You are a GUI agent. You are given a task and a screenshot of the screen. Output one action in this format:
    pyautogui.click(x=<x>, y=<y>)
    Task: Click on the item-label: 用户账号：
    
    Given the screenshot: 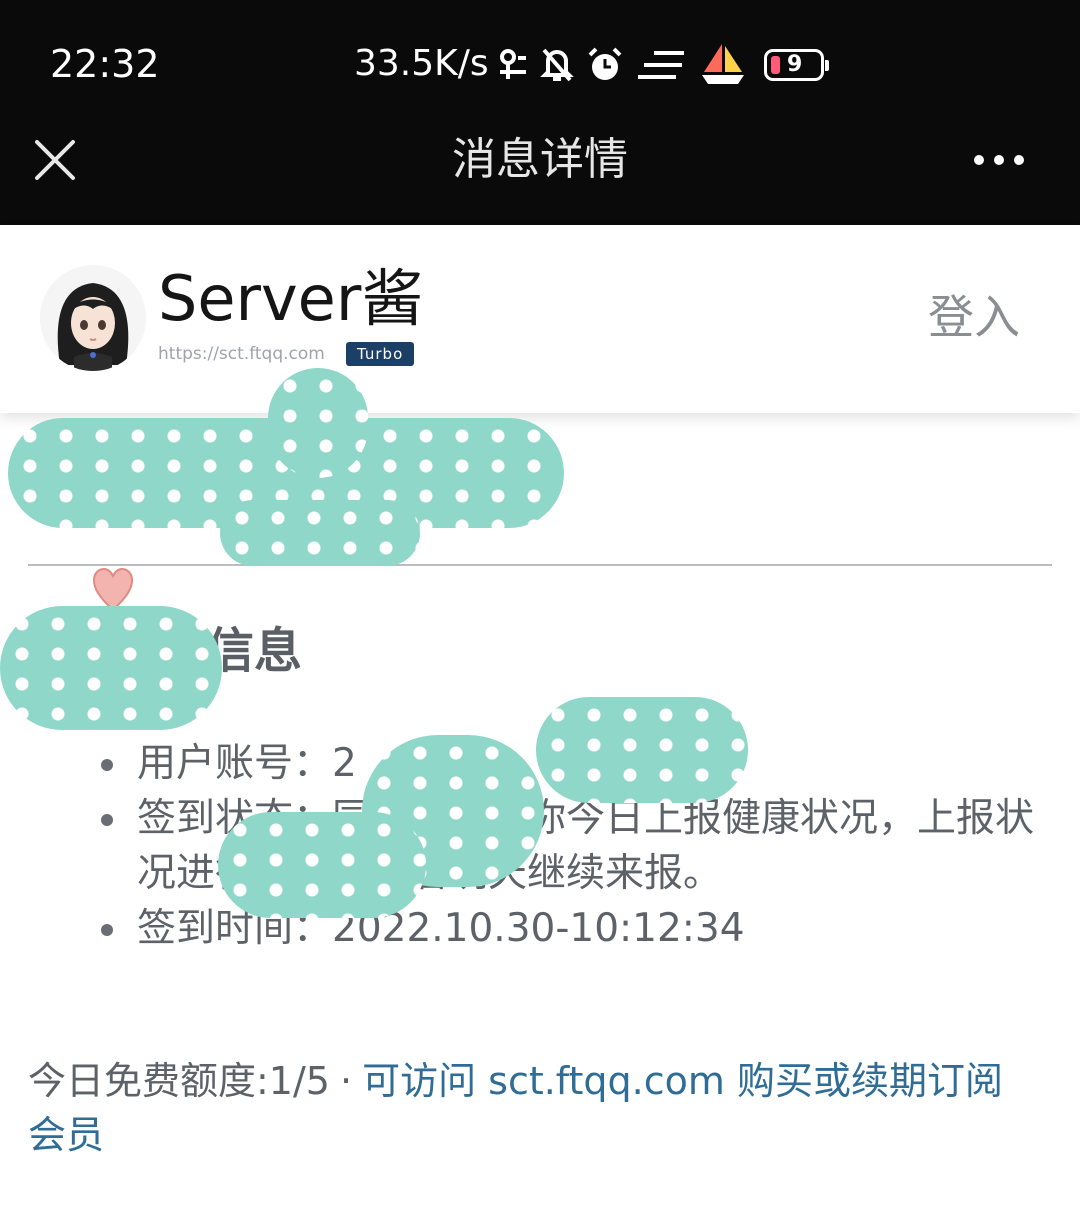 What is the action you would take?
    pyautogui.click(x=235, y=763)
    